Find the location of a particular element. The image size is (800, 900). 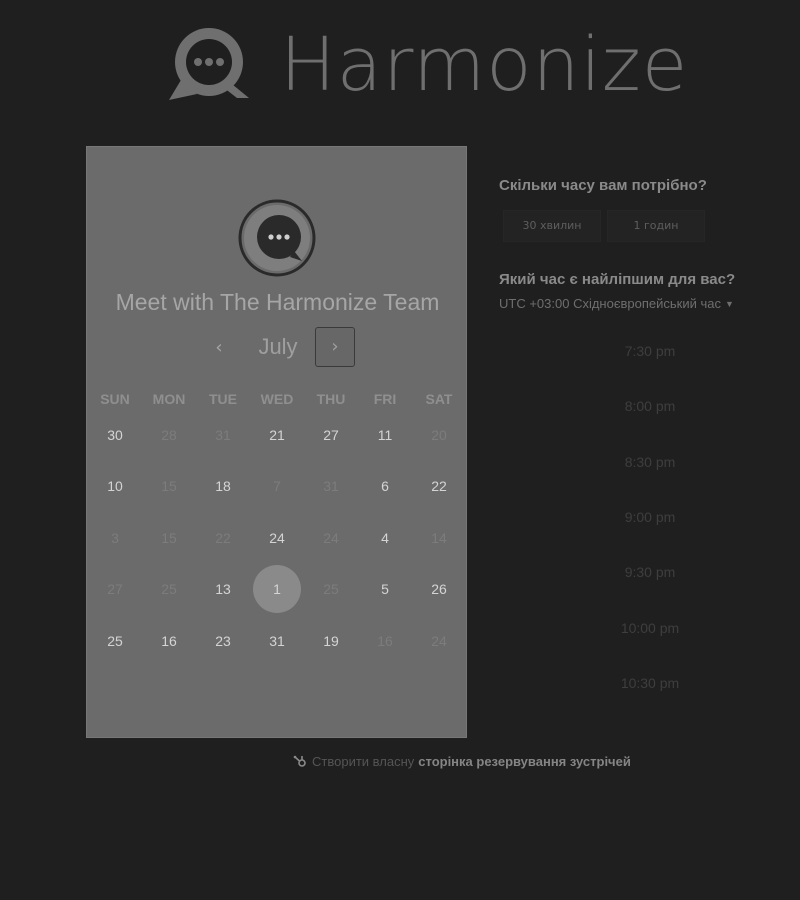

time-slot: 8:30 pm is located at coordinates (650, 462).